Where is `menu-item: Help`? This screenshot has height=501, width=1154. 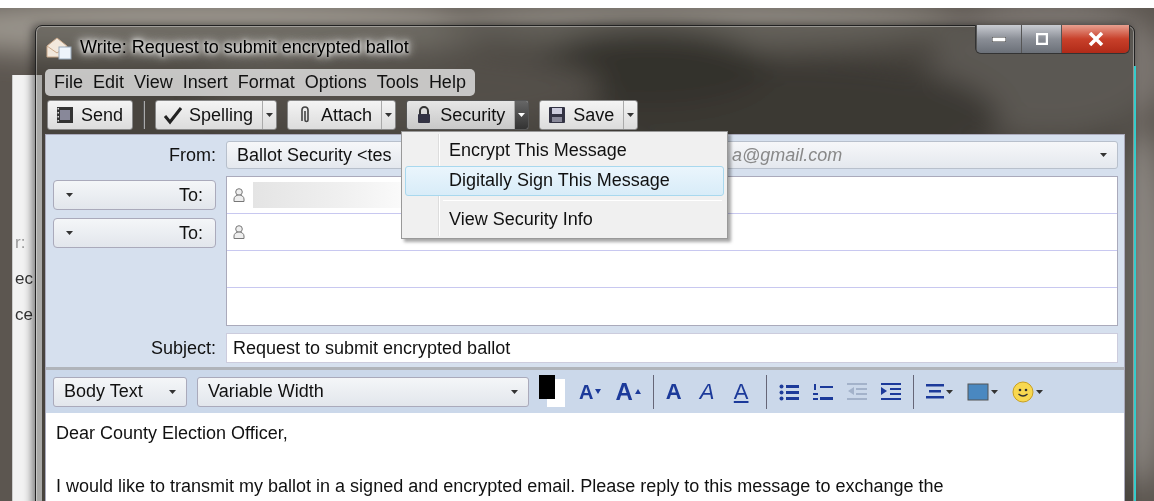
menu-item: Help is located at coordinates (447, 82).